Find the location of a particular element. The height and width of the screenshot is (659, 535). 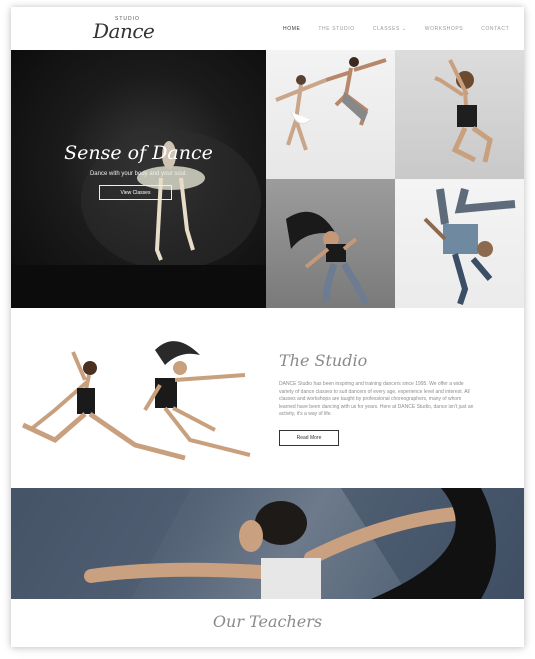

chevron-down-icon: ⌄ is located at coordinates (404, 29).